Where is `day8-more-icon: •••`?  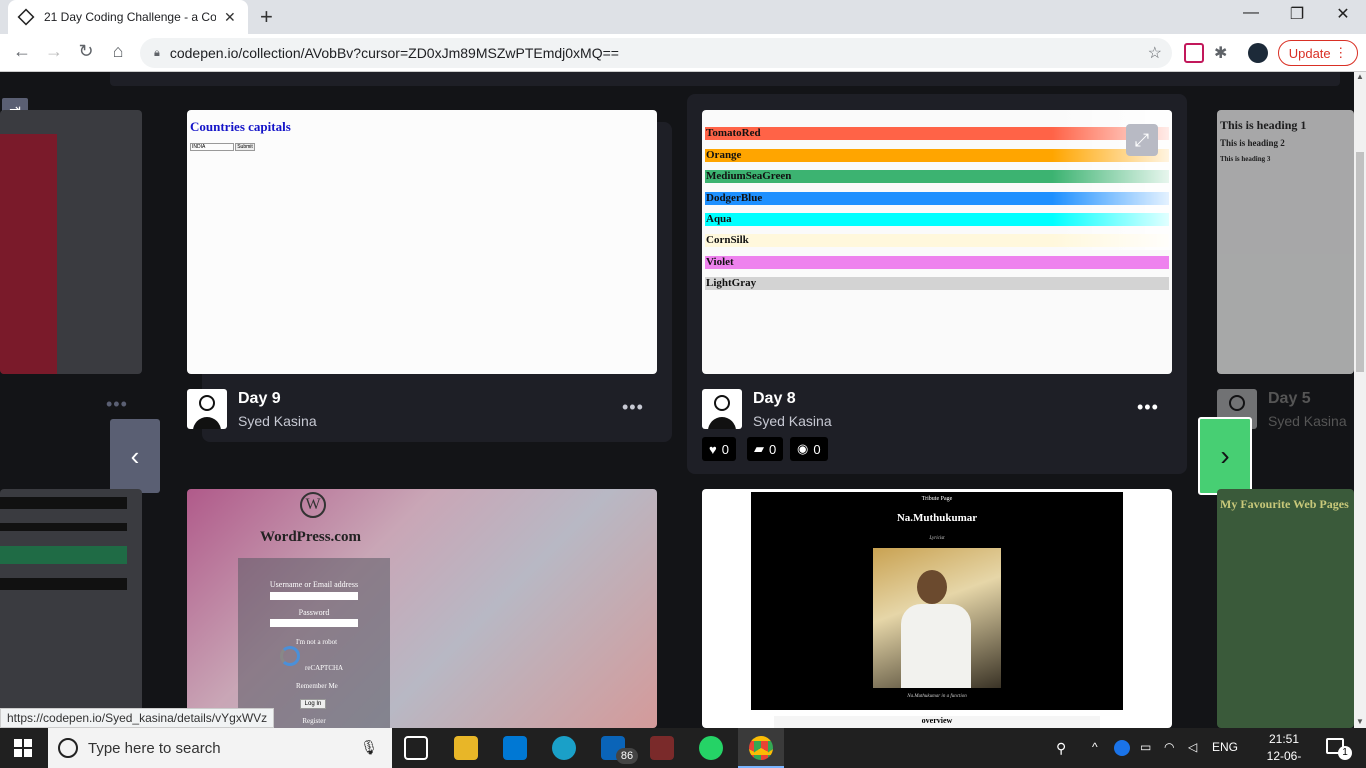 day8-more-icon: ••• is located at coordinates (1148, 407).